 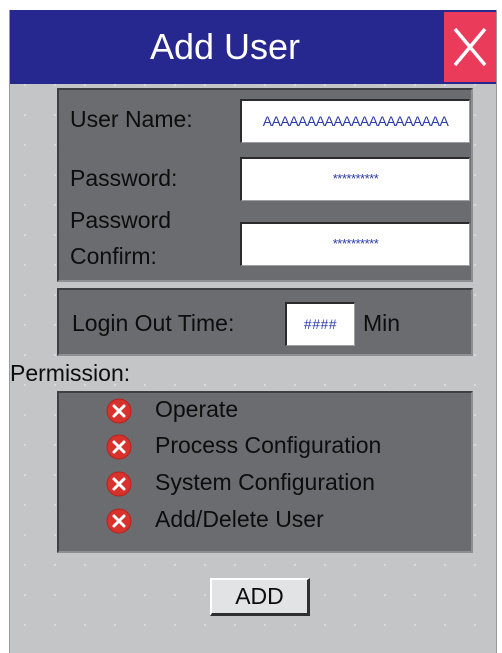 What do you see at coordinates (70, 373) in the screenshot?
I see `permission-heading: Permission:` at bounding box center [70, 373].